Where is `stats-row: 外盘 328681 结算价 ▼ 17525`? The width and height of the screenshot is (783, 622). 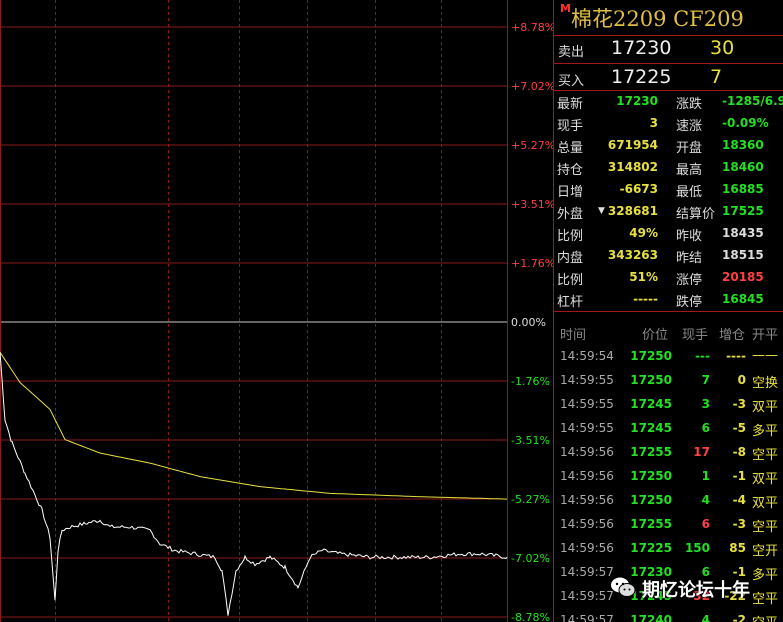 stats-row: 外盘 328681 结算价 ▼ 17525 is located at coordinates (668, 212).